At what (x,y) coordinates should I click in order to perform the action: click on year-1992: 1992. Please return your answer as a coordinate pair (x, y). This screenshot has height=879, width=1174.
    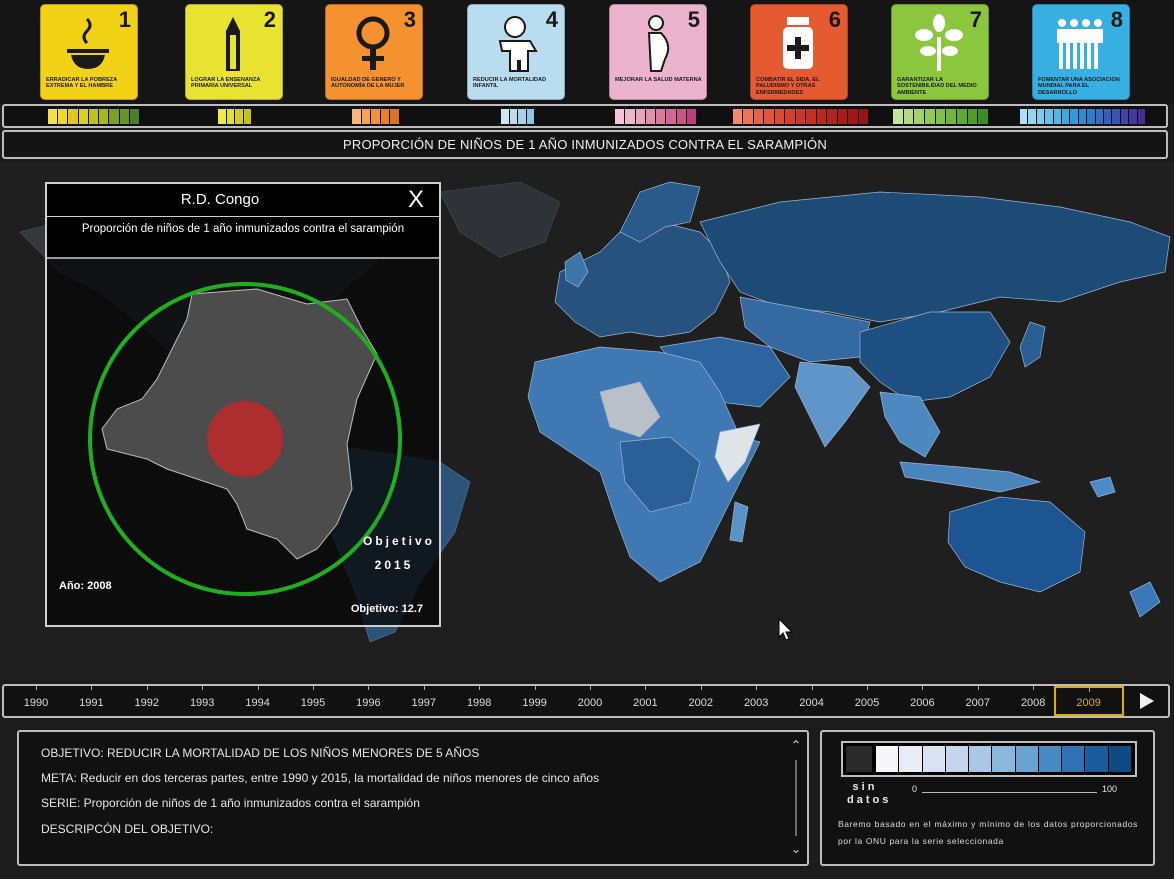
    Looking at the image, I should click on (147, 701).